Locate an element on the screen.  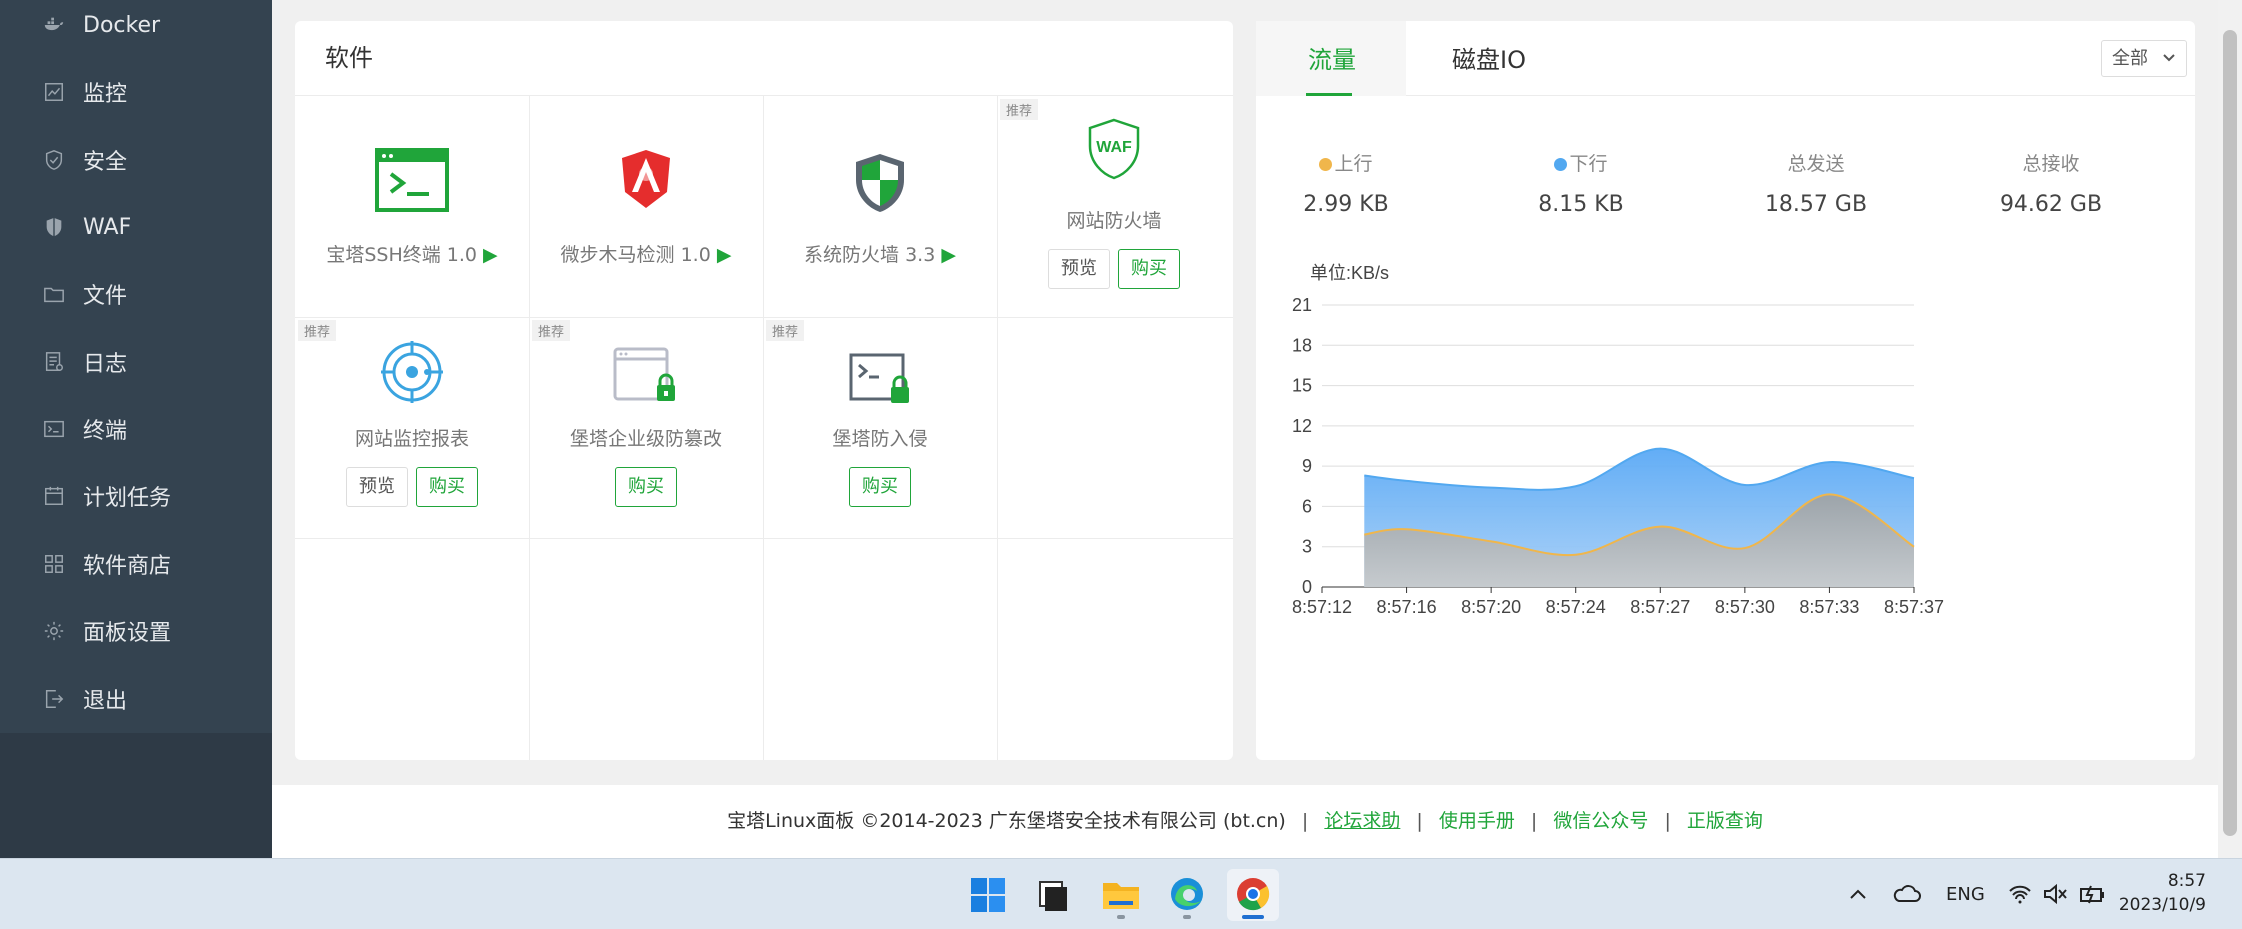
software-name: 宝塔SSH终端 1.0 ▶ is located at coordinates (412, 255).